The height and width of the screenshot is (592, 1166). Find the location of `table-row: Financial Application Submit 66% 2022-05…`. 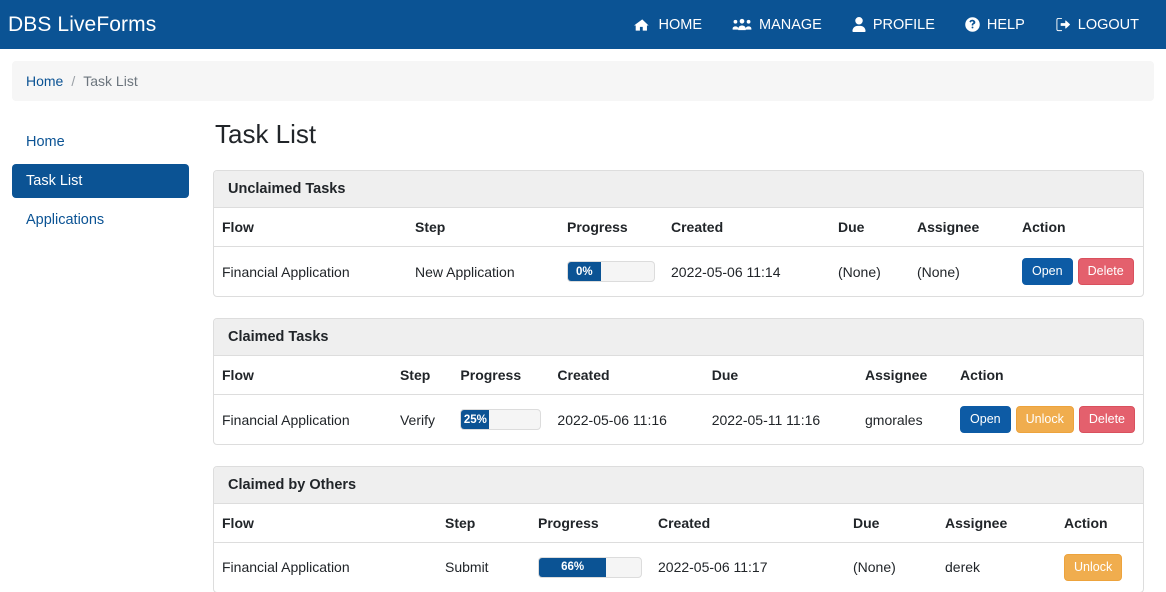

table-row: Financial Application Submit 66% 2022-05… is located at coordinates (678, 566).